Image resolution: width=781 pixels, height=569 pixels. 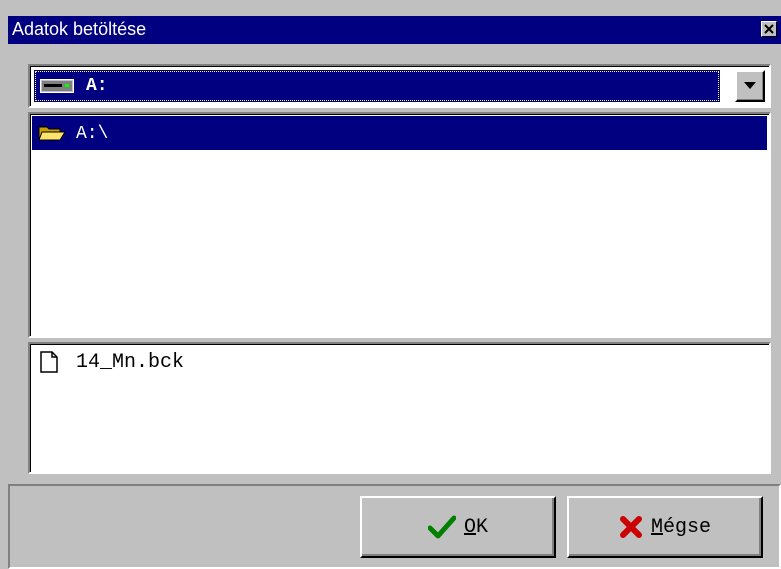 I want to click on cancel-button: Mégse, so click(x=665, y=527).